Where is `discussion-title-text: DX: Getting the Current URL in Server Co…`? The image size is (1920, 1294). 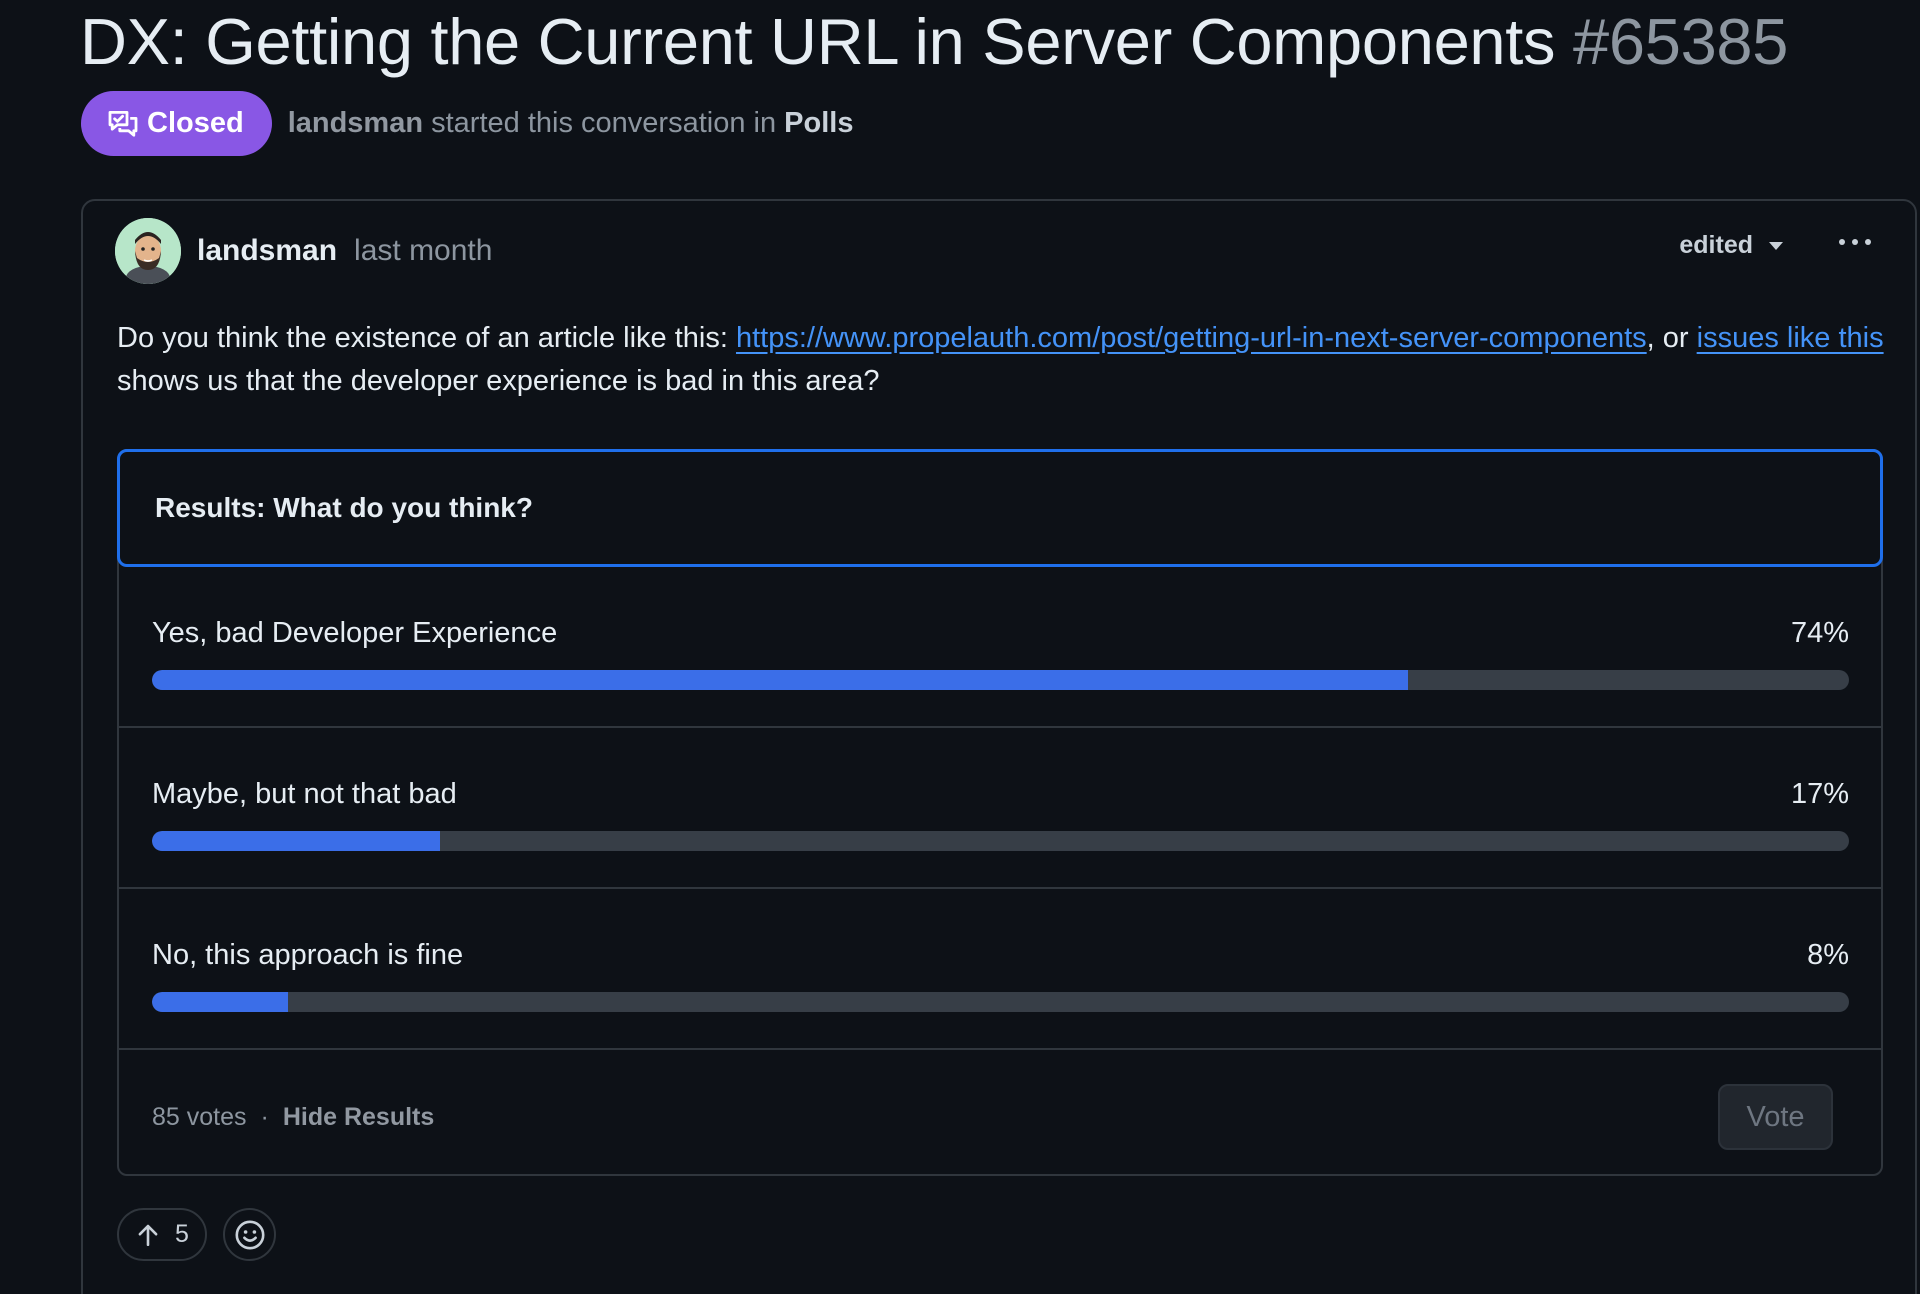 discussion-title-text: DX: Getting the Current URL in Server Co… is located at coordinates (818, 41).